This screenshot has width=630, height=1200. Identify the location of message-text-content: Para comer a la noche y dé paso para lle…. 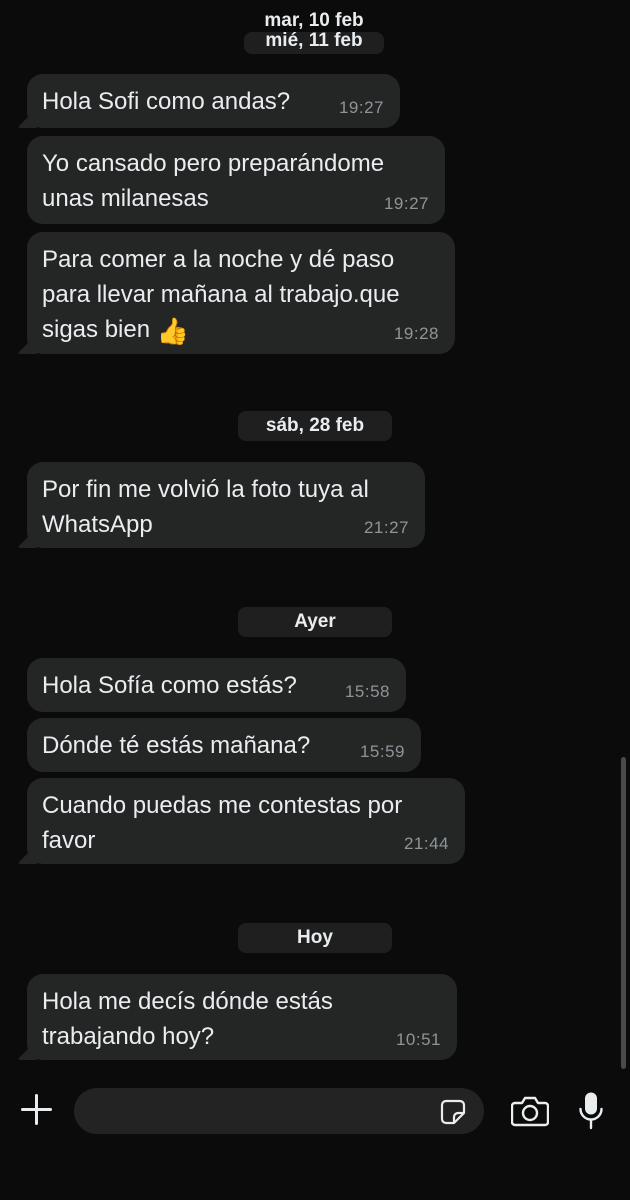
(221, 294).